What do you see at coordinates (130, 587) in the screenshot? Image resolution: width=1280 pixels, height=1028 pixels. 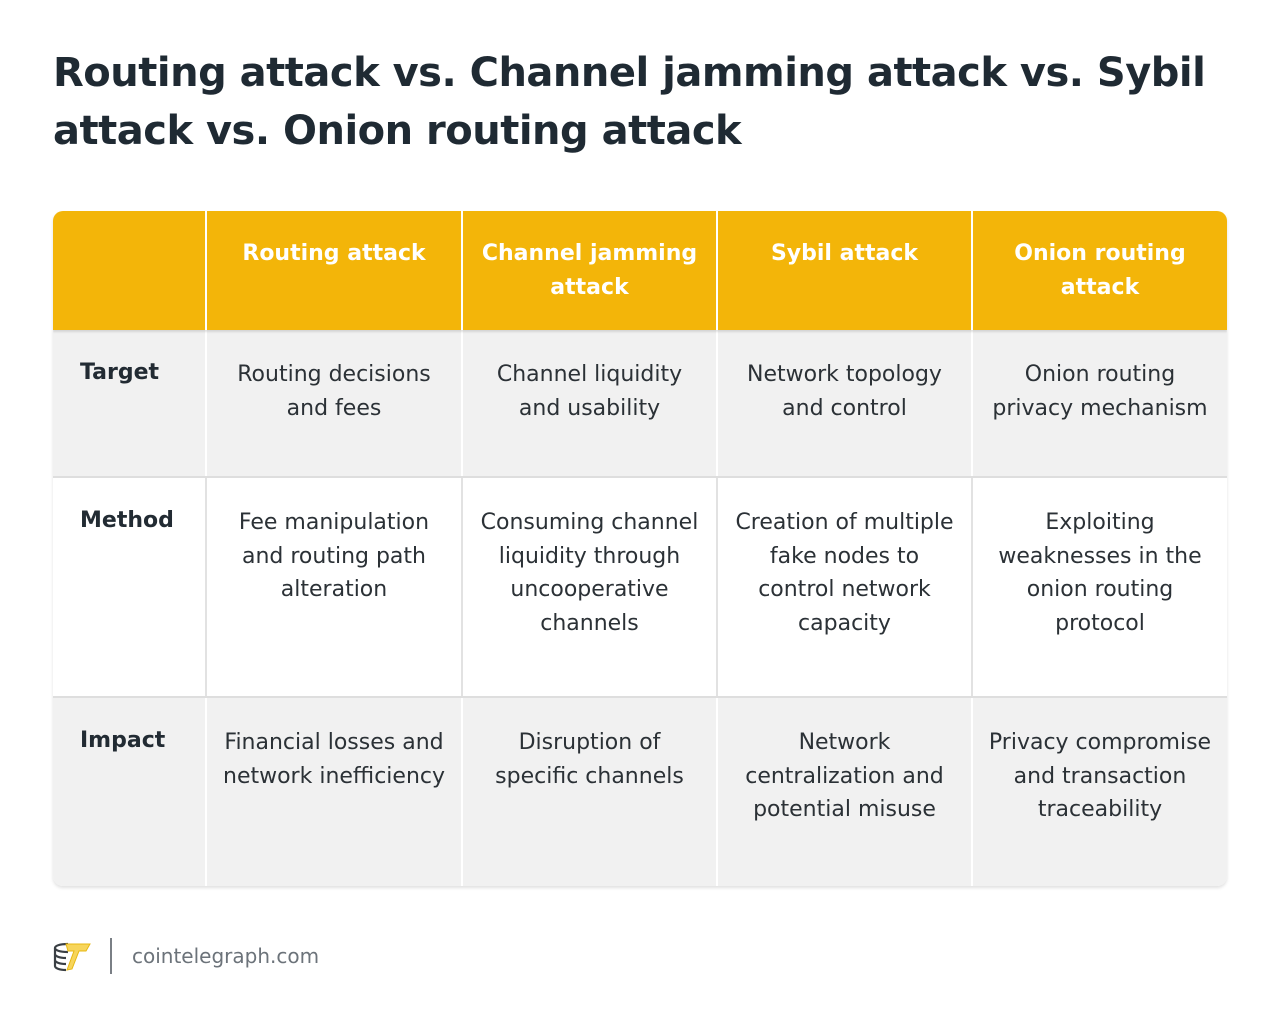 I see `row-label: Method` at bounding box center [130, 587].